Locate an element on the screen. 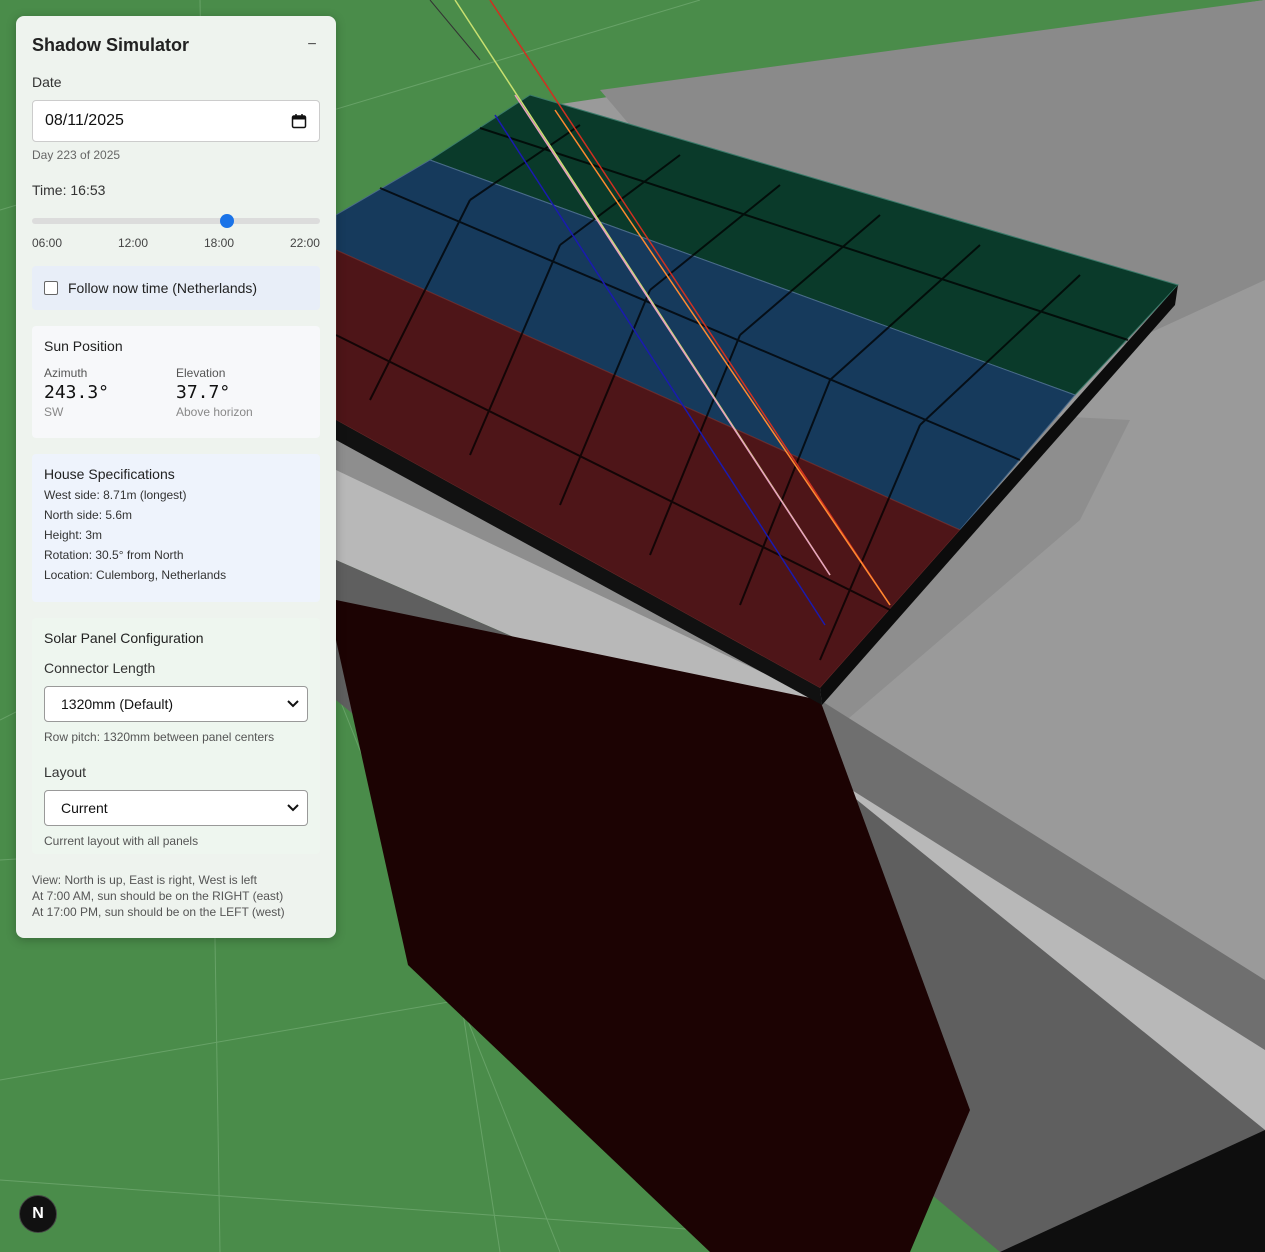  collapse-button: − is located at coordinates (312, 45).